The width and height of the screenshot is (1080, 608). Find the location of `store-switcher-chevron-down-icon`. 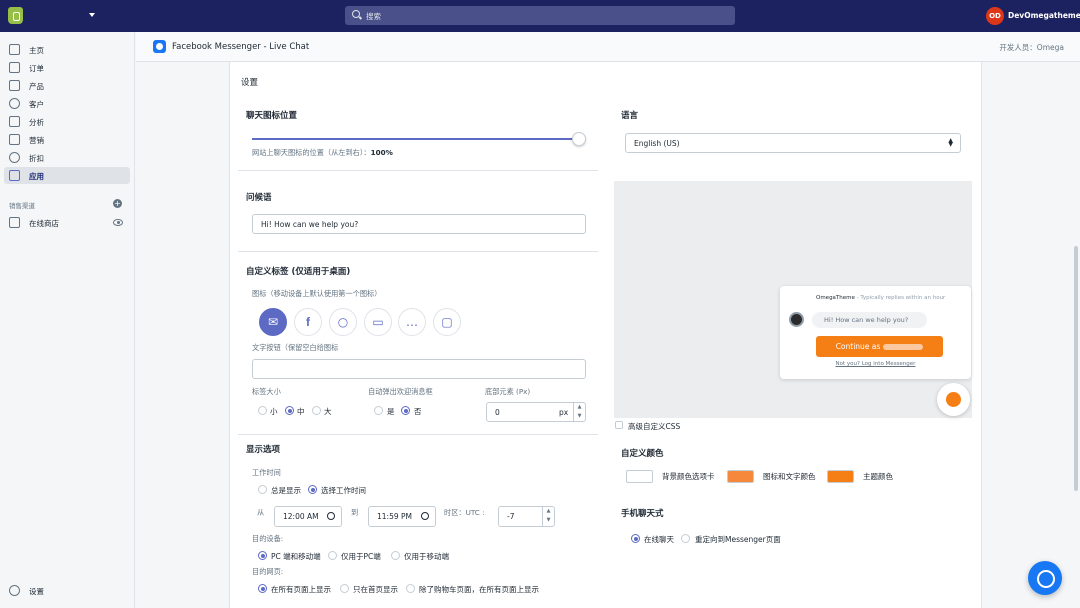

store-switcher-chevron-down-icon is located at coordinates (92, 15).